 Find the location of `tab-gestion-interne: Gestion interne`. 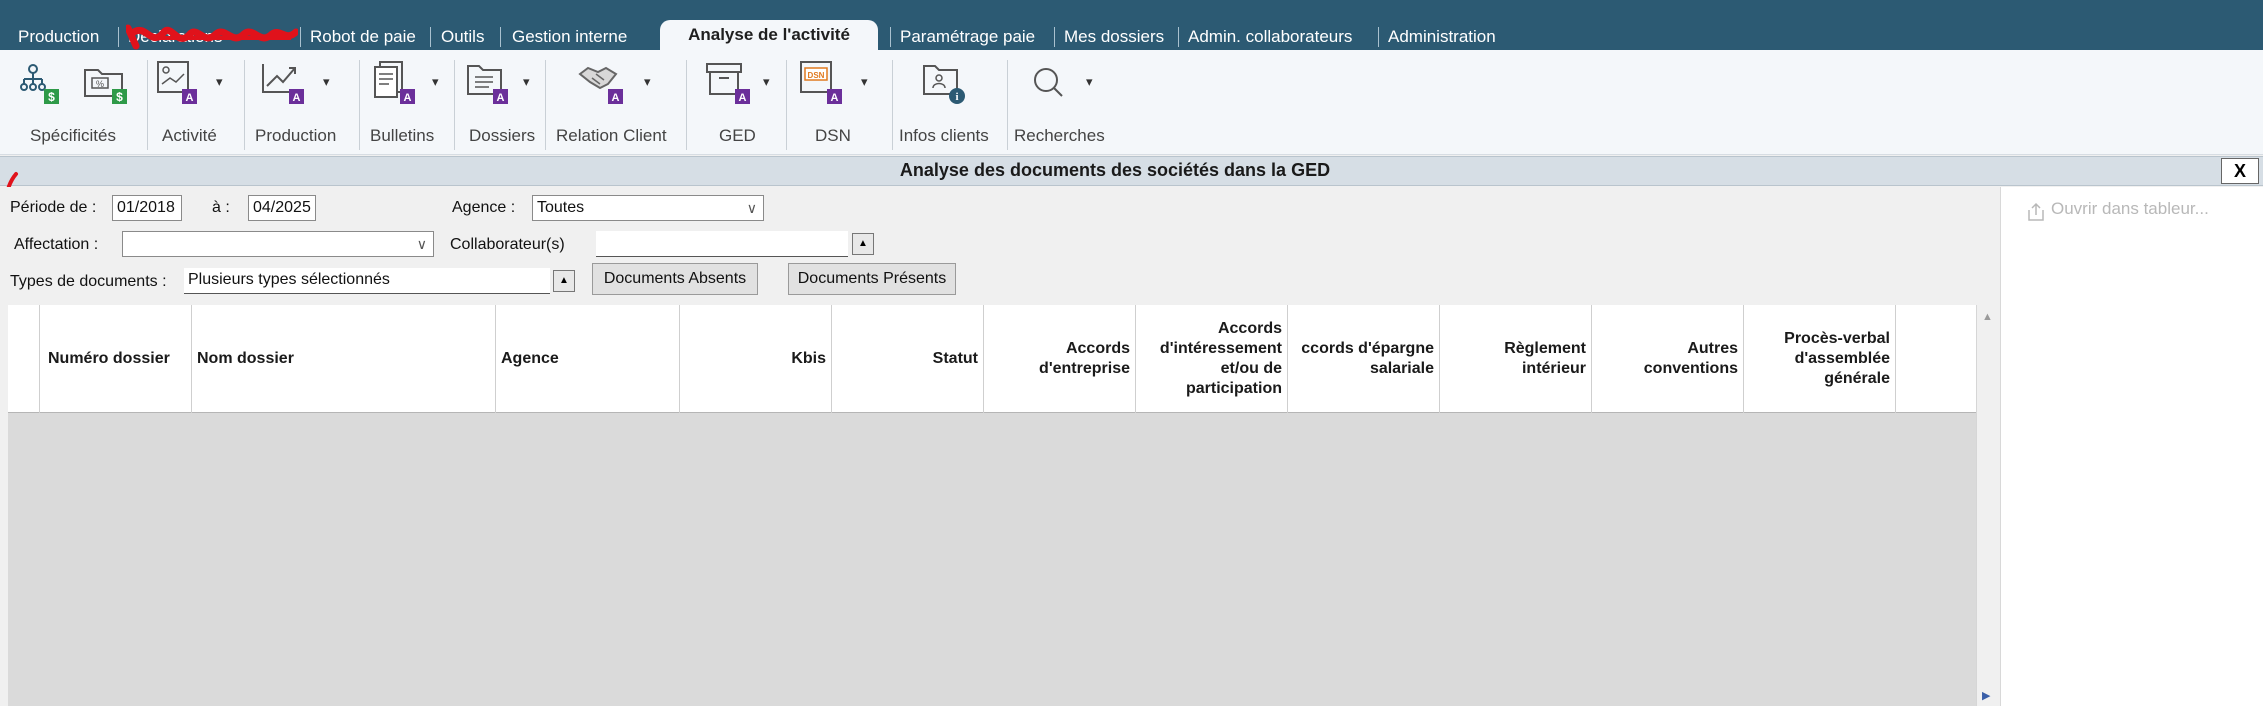

tab-gestion-interne: Gestion interne is located at coordinates (569, 37).